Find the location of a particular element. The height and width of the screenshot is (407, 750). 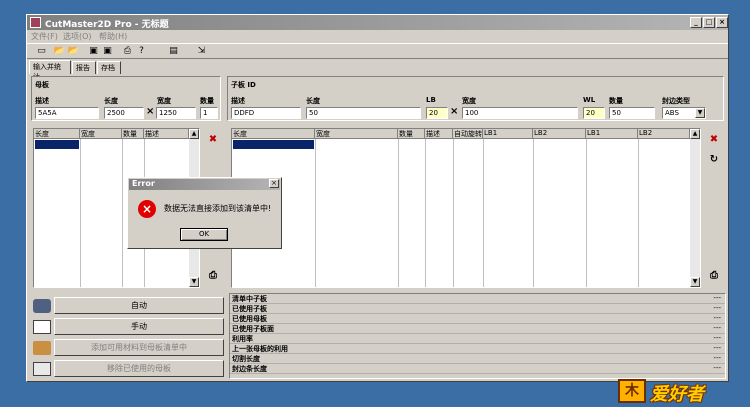

mother-qty-label: 数量 is located at coordinates (207, 101).